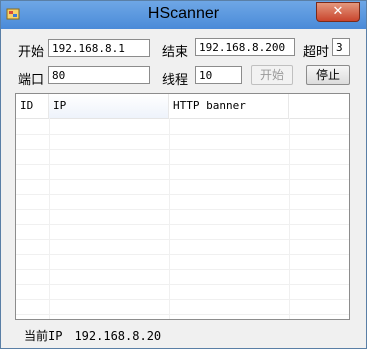 Image resolution: width=367 pixels, height=349 pixels. What do you see at coordinates (341, 47) in the screenshot?
I see `timeout-input: 3` at bounding box center [341, 47].